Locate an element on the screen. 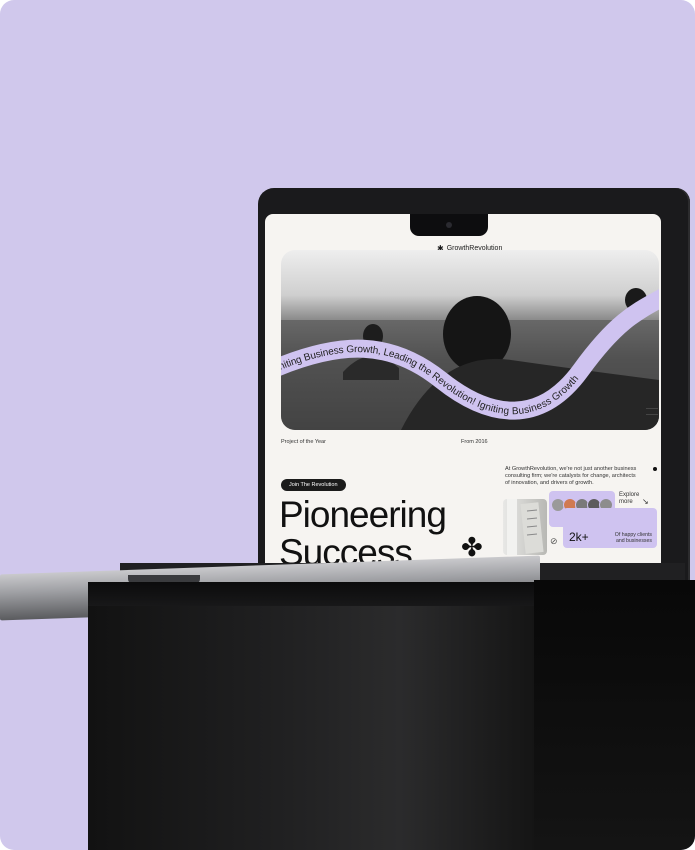 Image resolution: width=695 pixels, height=850 pixels. arrow-down-right-icon: ↘ is located at coordinates (645, 501).